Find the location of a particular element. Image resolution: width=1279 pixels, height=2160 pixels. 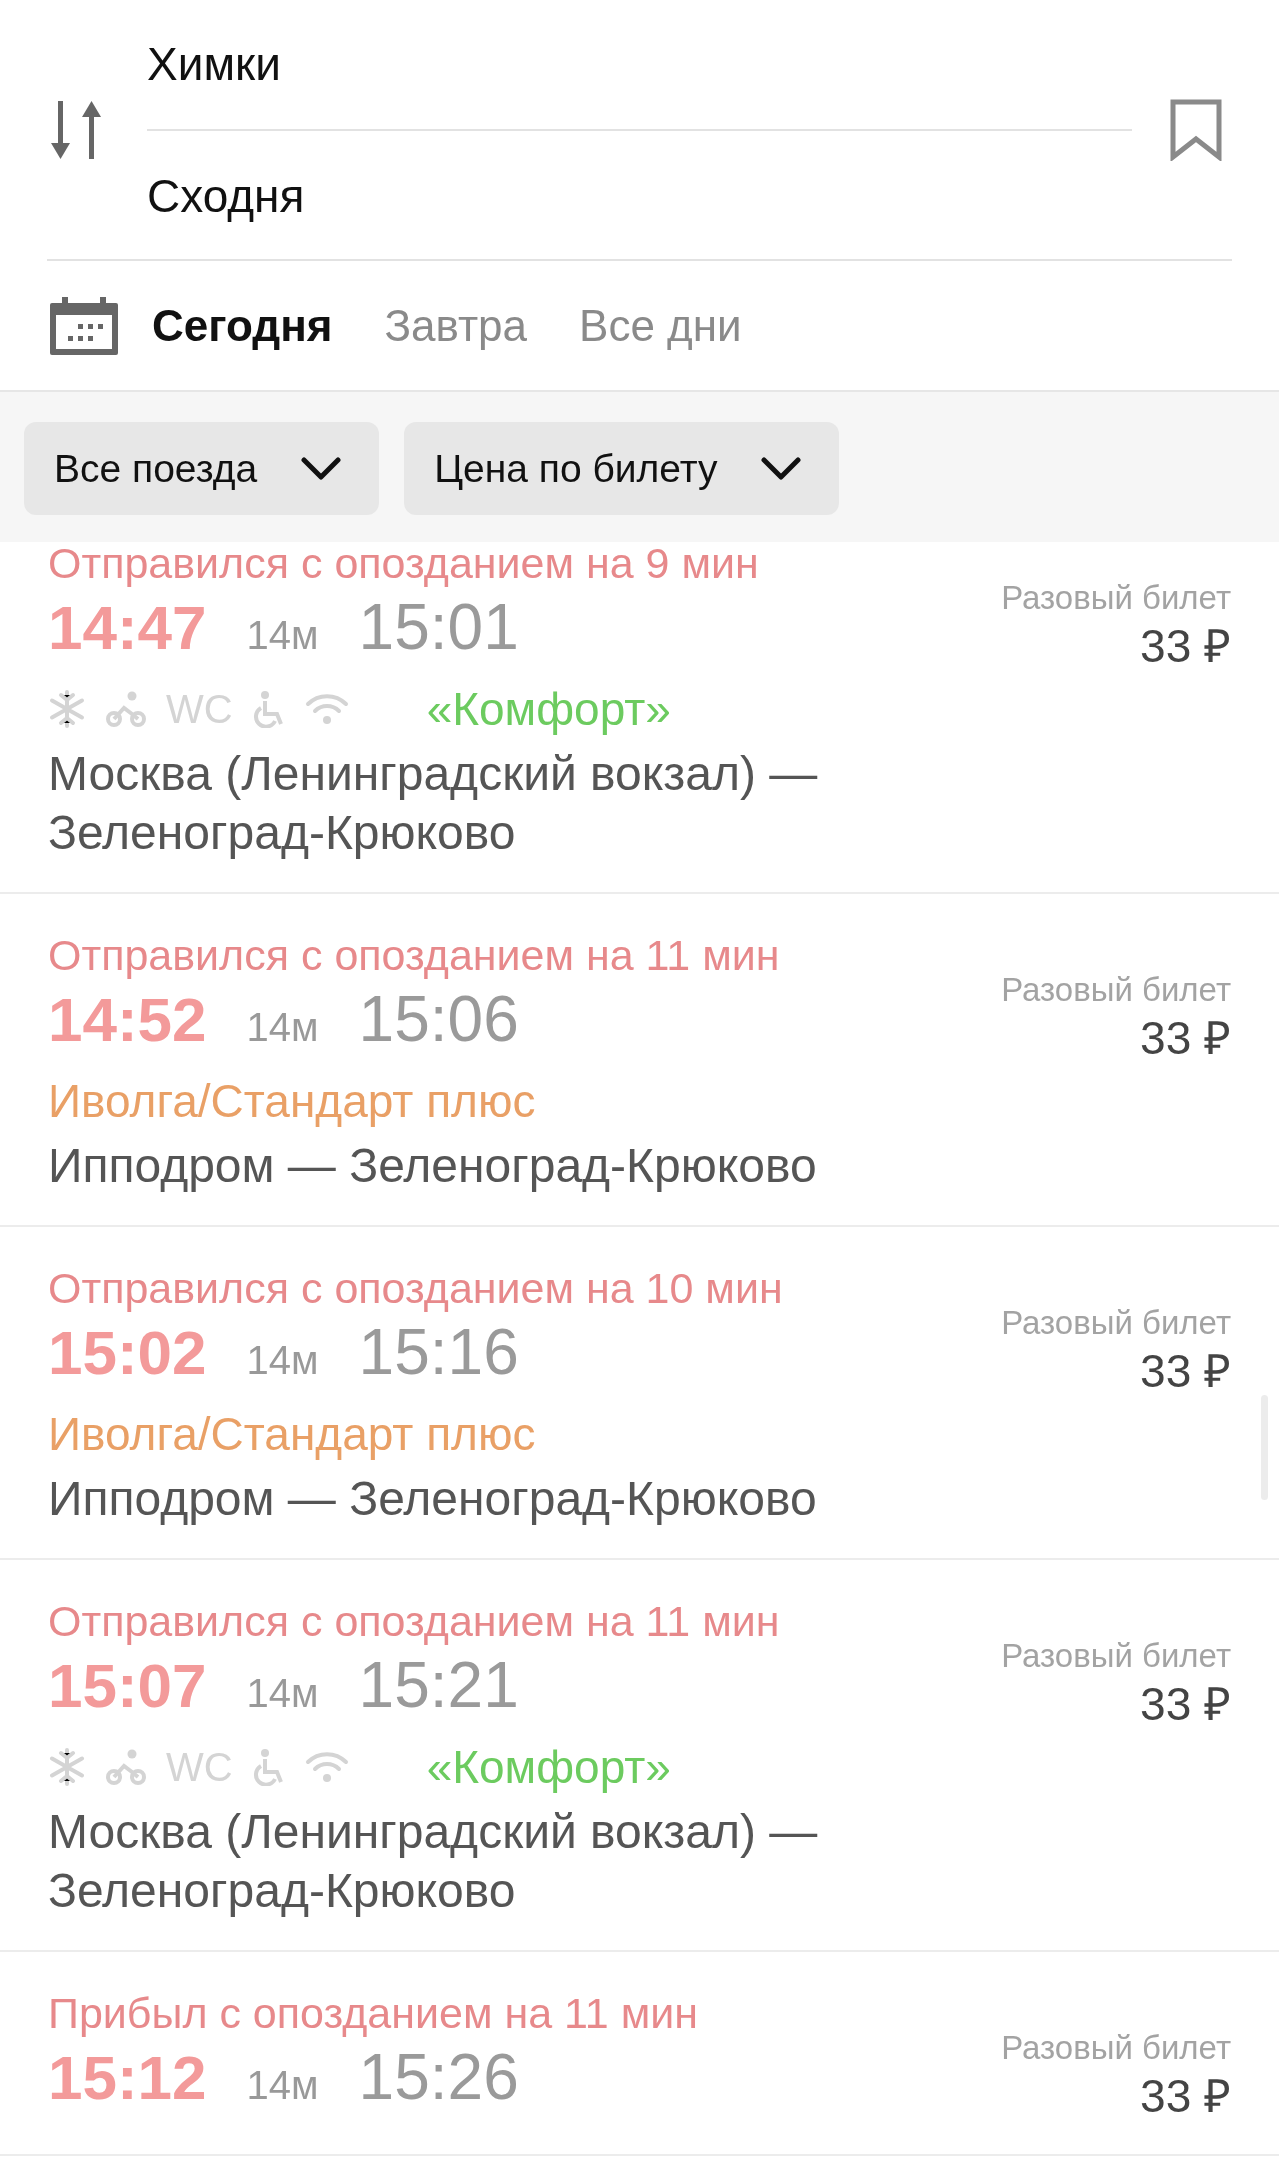

swap-icon is located at coordinates (77, 129).